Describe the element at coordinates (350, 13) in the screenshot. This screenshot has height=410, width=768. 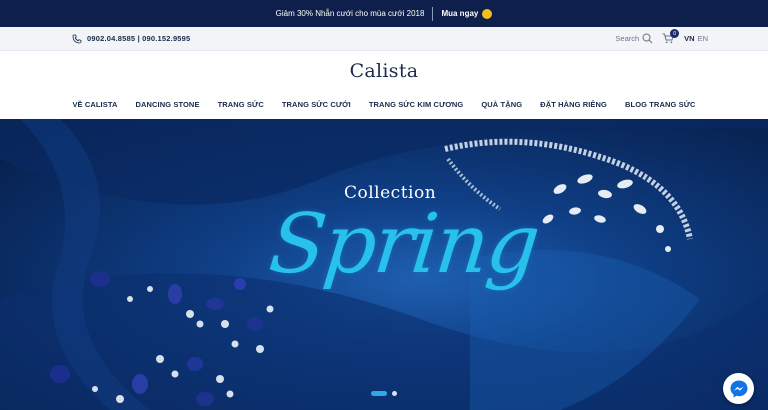
I see `promo-text: Giảm 30% Nhẫn cưới cho mùa cưới 2018` at that location.